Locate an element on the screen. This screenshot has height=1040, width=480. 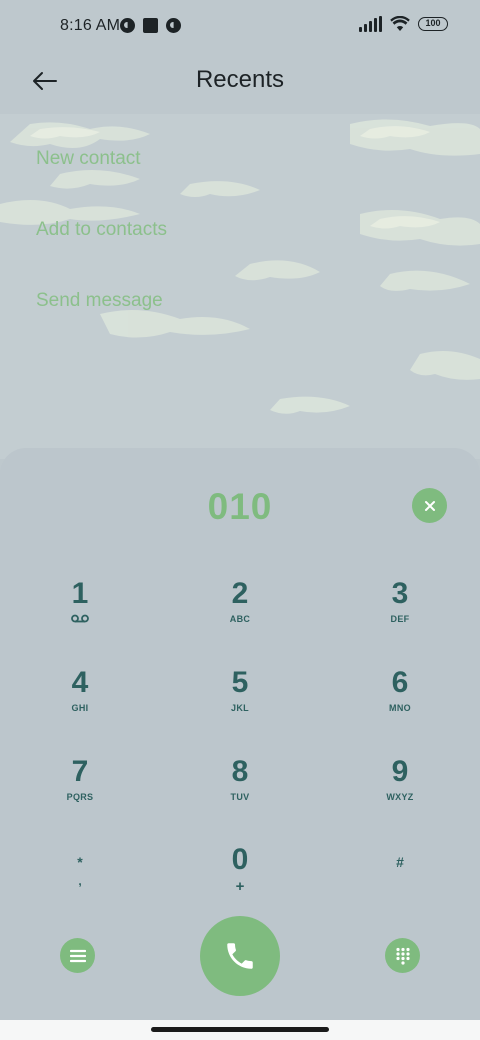
key-digit: * is located at coordinates (80, 862).